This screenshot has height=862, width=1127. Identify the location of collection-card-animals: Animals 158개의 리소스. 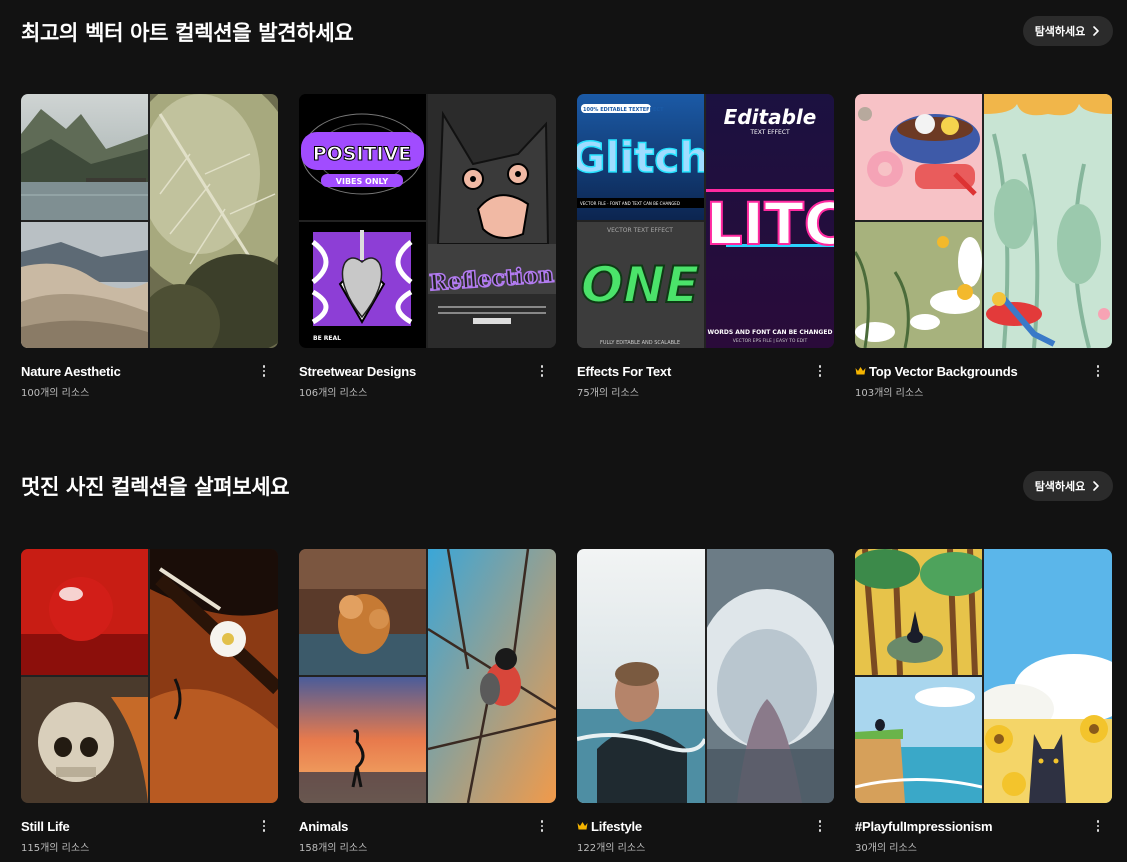
(427, 701).